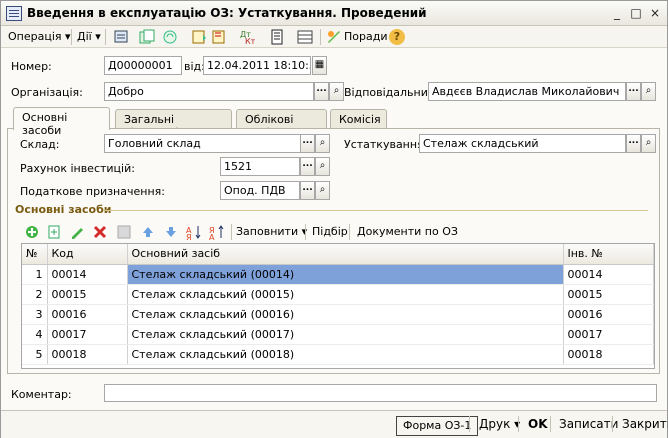 This screenshot has height=438, width=668. Describe the element at coordinates (41, 394) in the screenshot. I see `comment-label: Коментар:` at that location.